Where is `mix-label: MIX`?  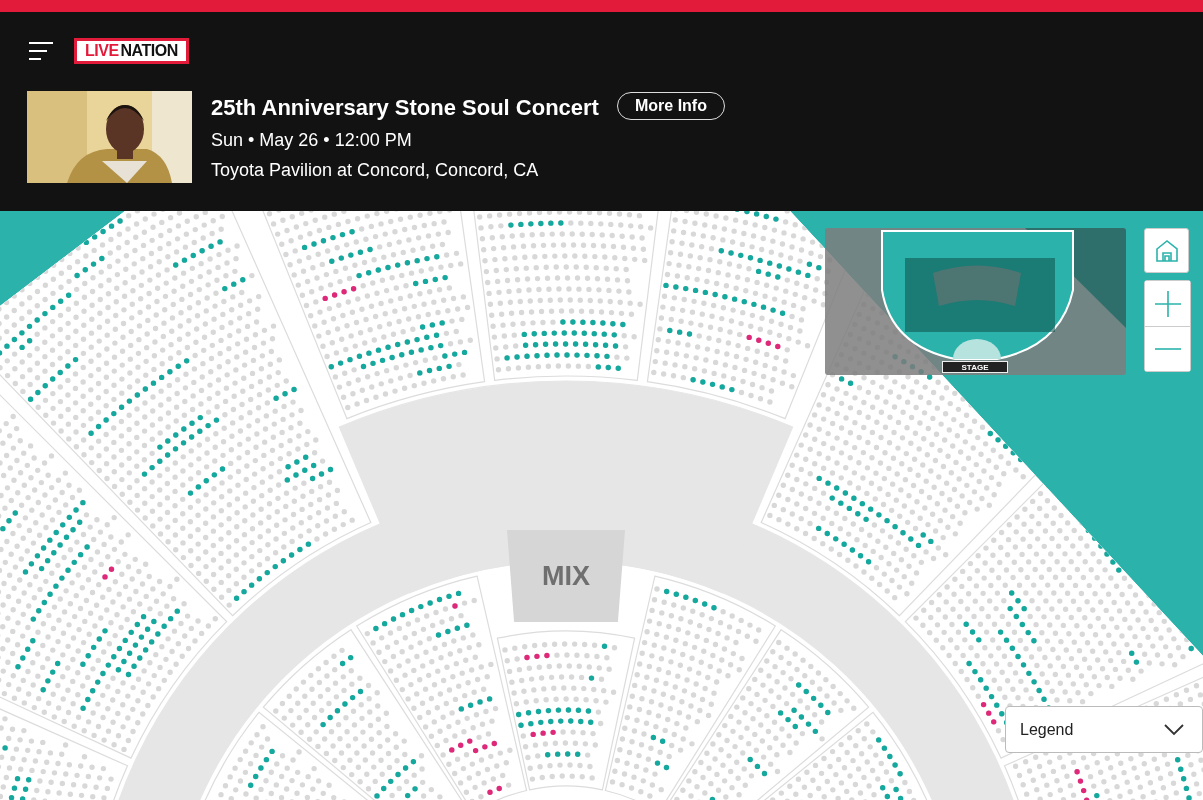 mix-label: MIX is located at coordinates (566, 576).